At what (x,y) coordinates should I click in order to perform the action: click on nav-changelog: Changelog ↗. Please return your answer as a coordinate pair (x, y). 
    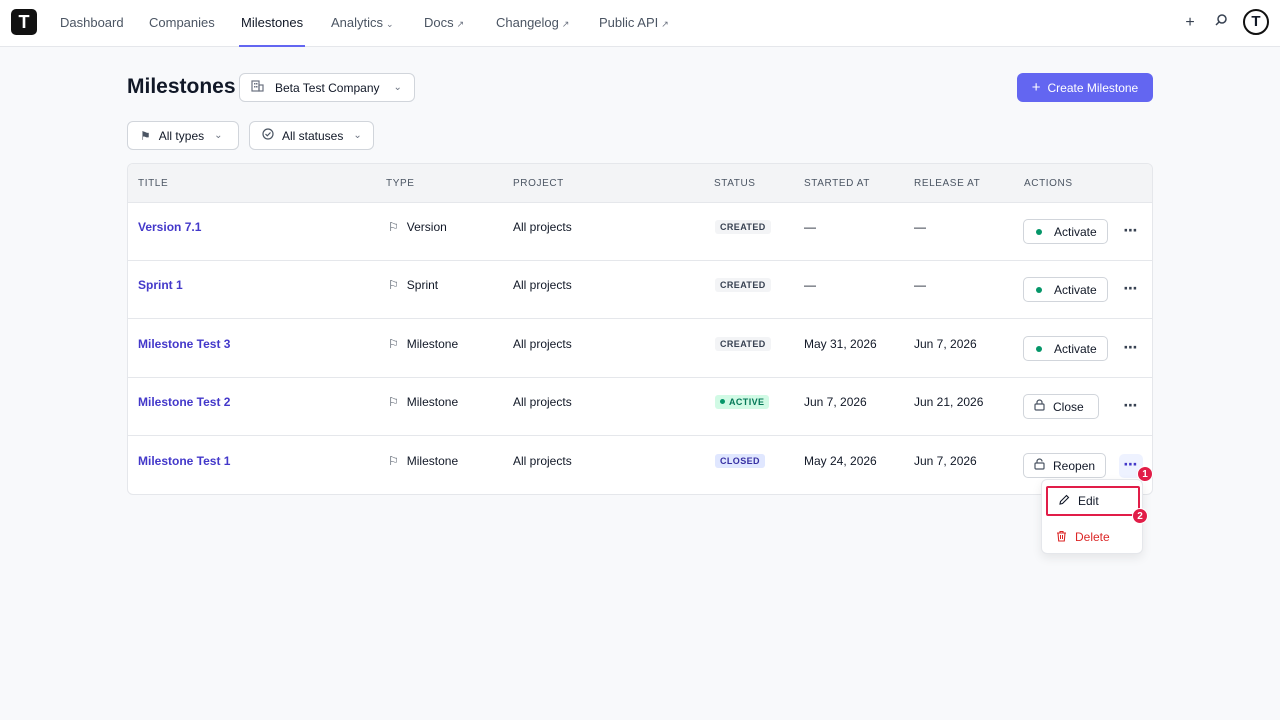
    Looking at the image, I should click on (532, 23).